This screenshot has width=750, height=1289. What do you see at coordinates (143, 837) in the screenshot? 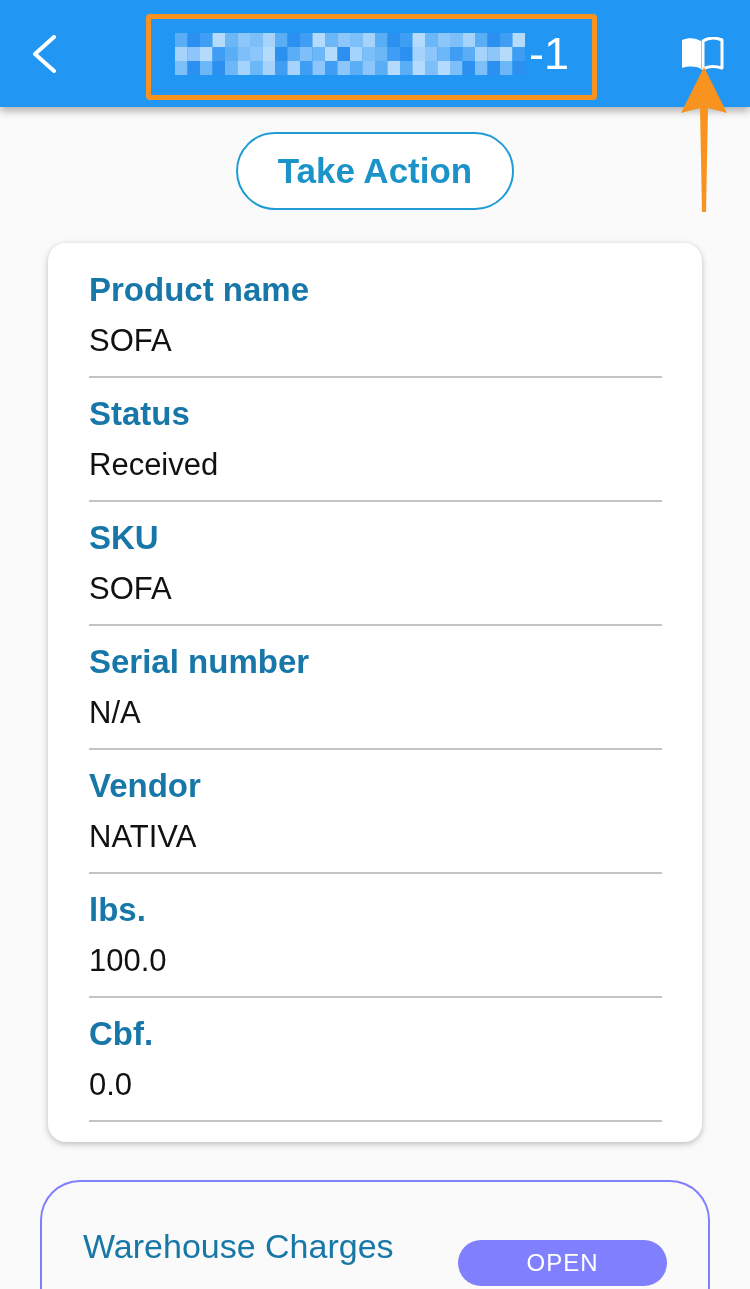
I see `field-value: NATIVA` at bounding box center [143, 837].